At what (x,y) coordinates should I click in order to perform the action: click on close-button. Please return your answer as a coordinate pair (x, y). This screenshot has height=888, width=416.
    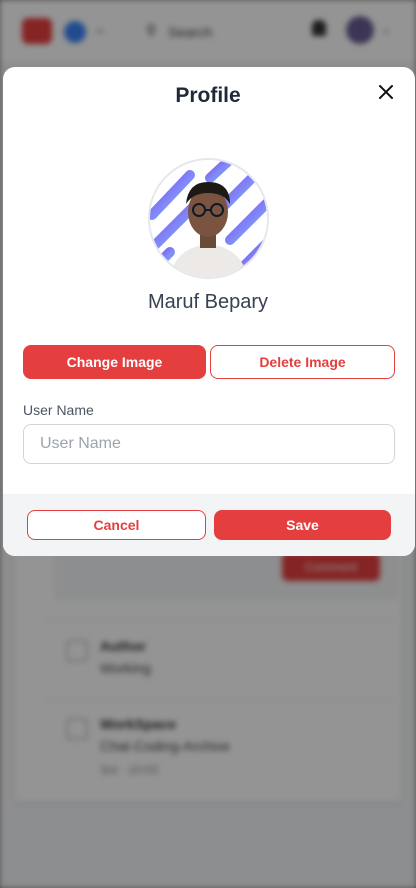
    Looking at the image, I should click on (386, 92).